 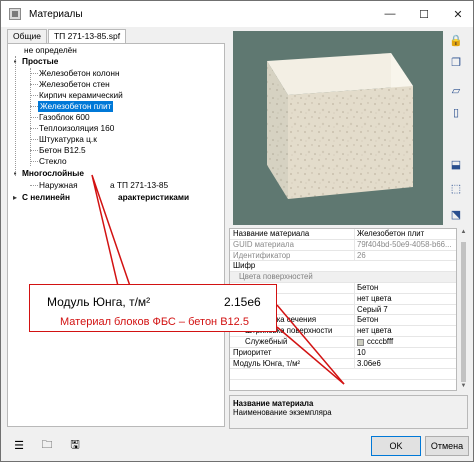 What do you see at coordinates (27, 36) in the screenshot?
I see `tab-general: Общие` at bounding box center [27, 36].